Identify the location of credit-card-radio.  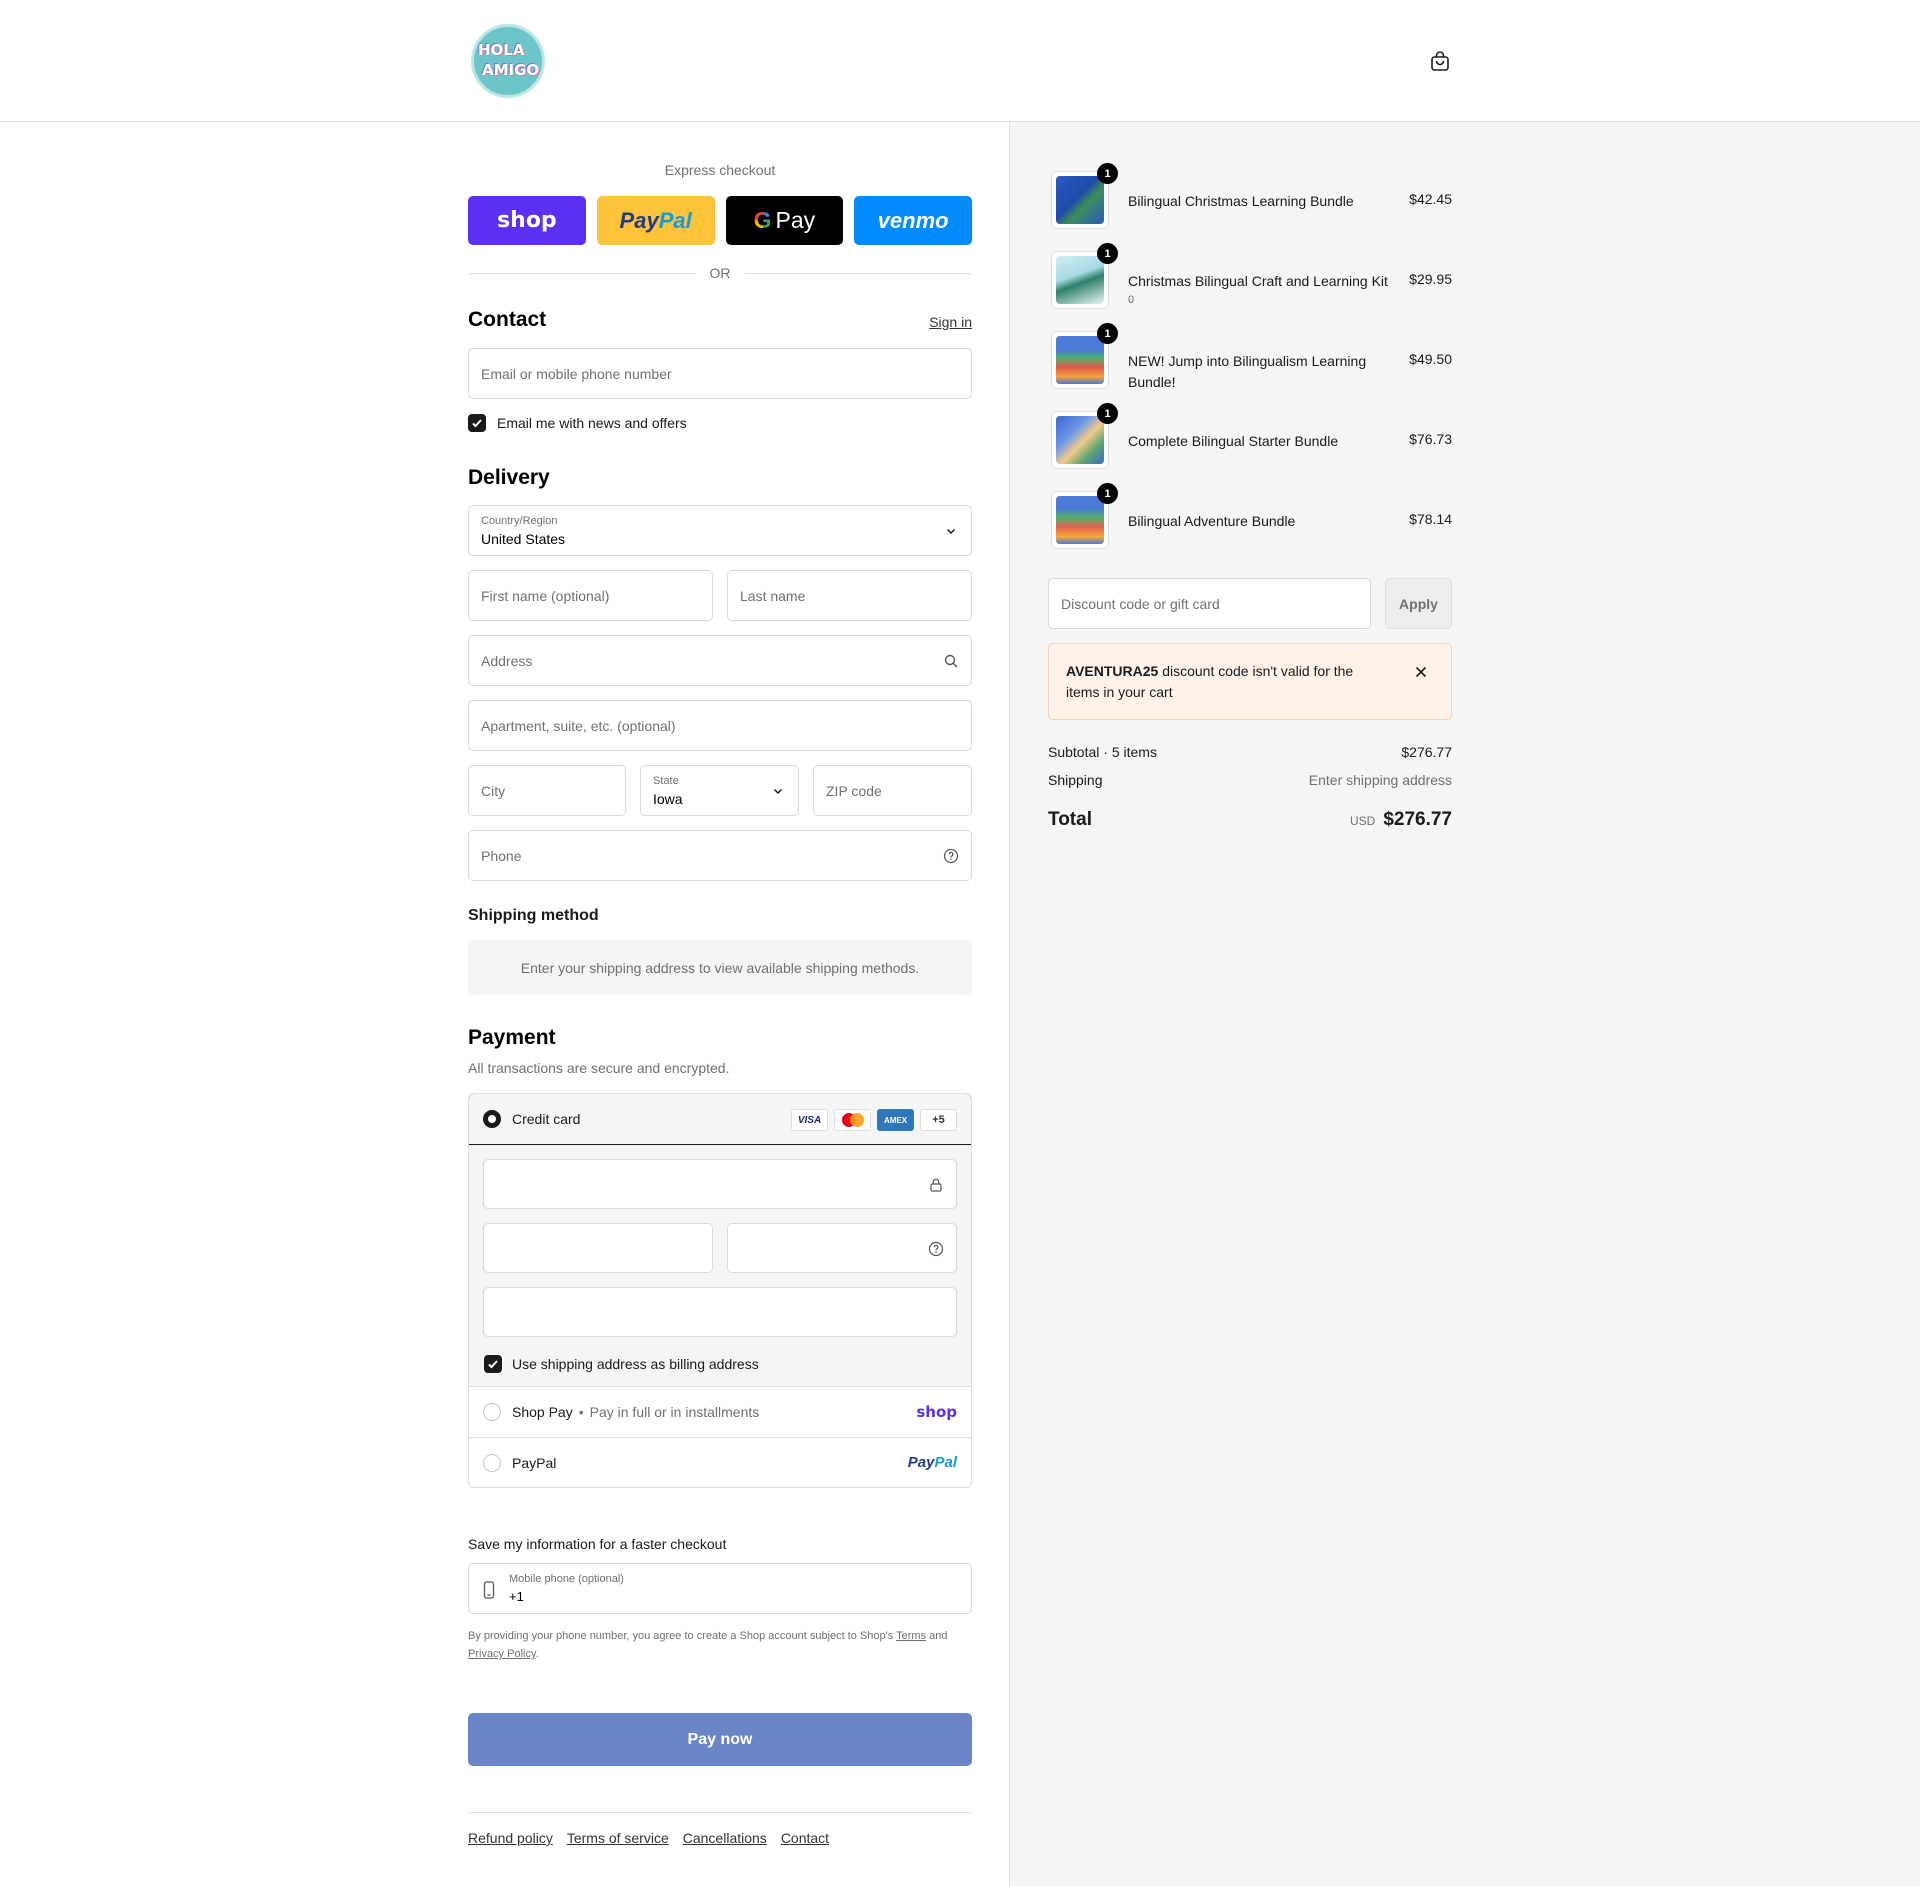
(492, 1119).